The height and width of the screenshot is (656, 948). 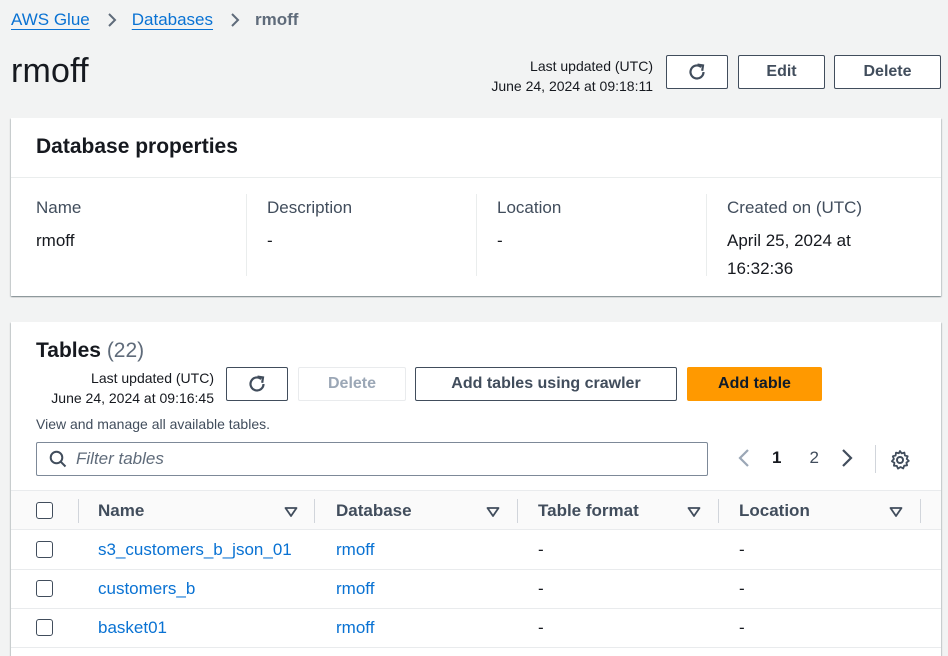 What do you see at coordinates (813, 458) in the screenshot?
I see `page-2-button: 2` at bounding box center [813, 458].